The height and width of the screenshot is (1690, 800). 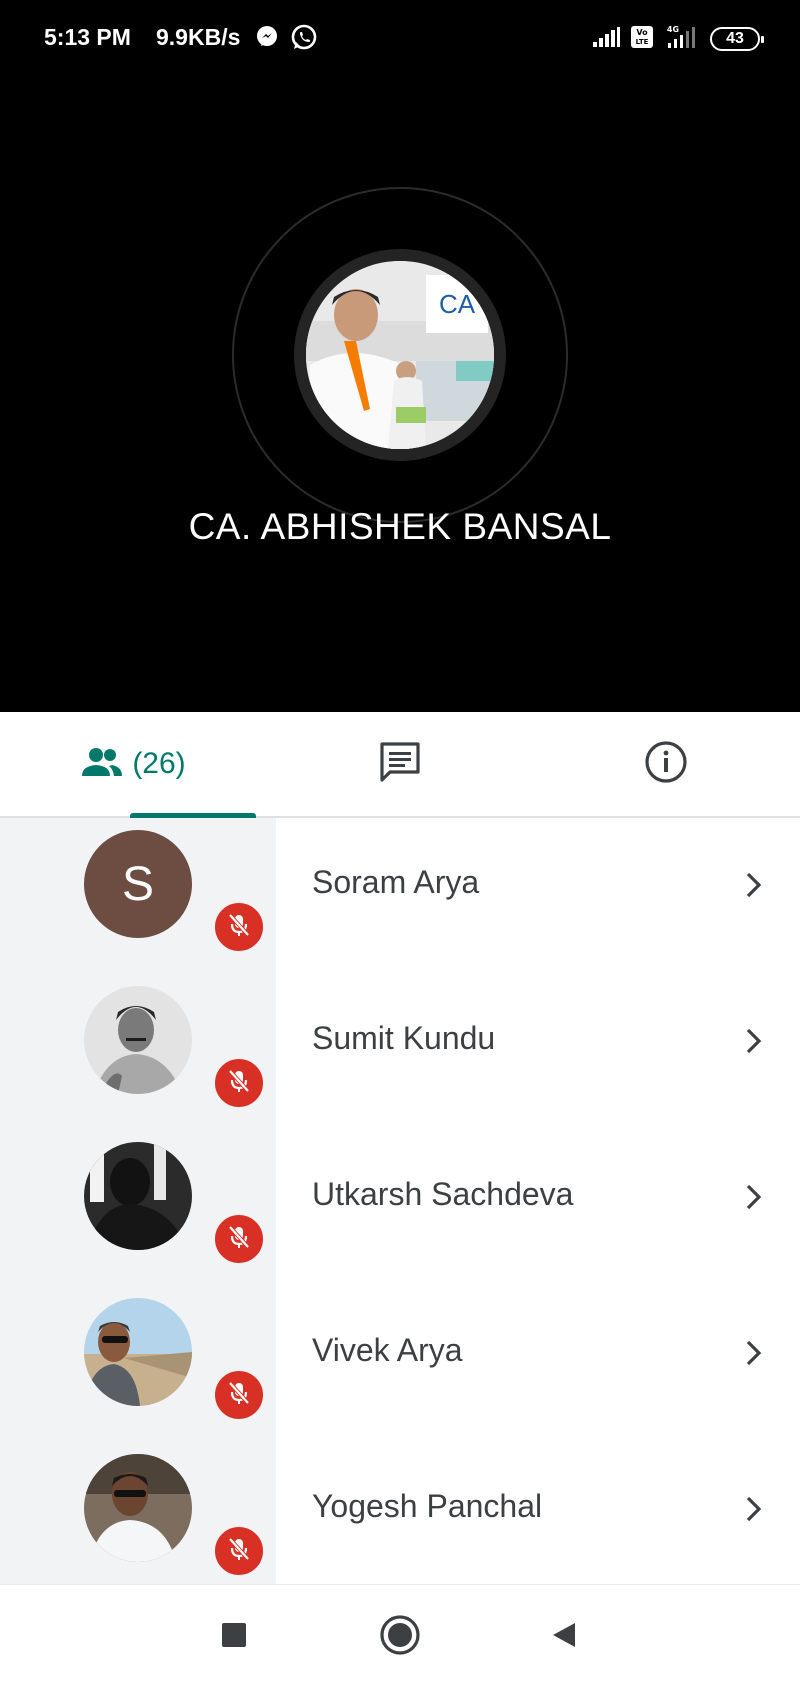 I want to click on svg-text: LTE, so click(x=642, y=42).